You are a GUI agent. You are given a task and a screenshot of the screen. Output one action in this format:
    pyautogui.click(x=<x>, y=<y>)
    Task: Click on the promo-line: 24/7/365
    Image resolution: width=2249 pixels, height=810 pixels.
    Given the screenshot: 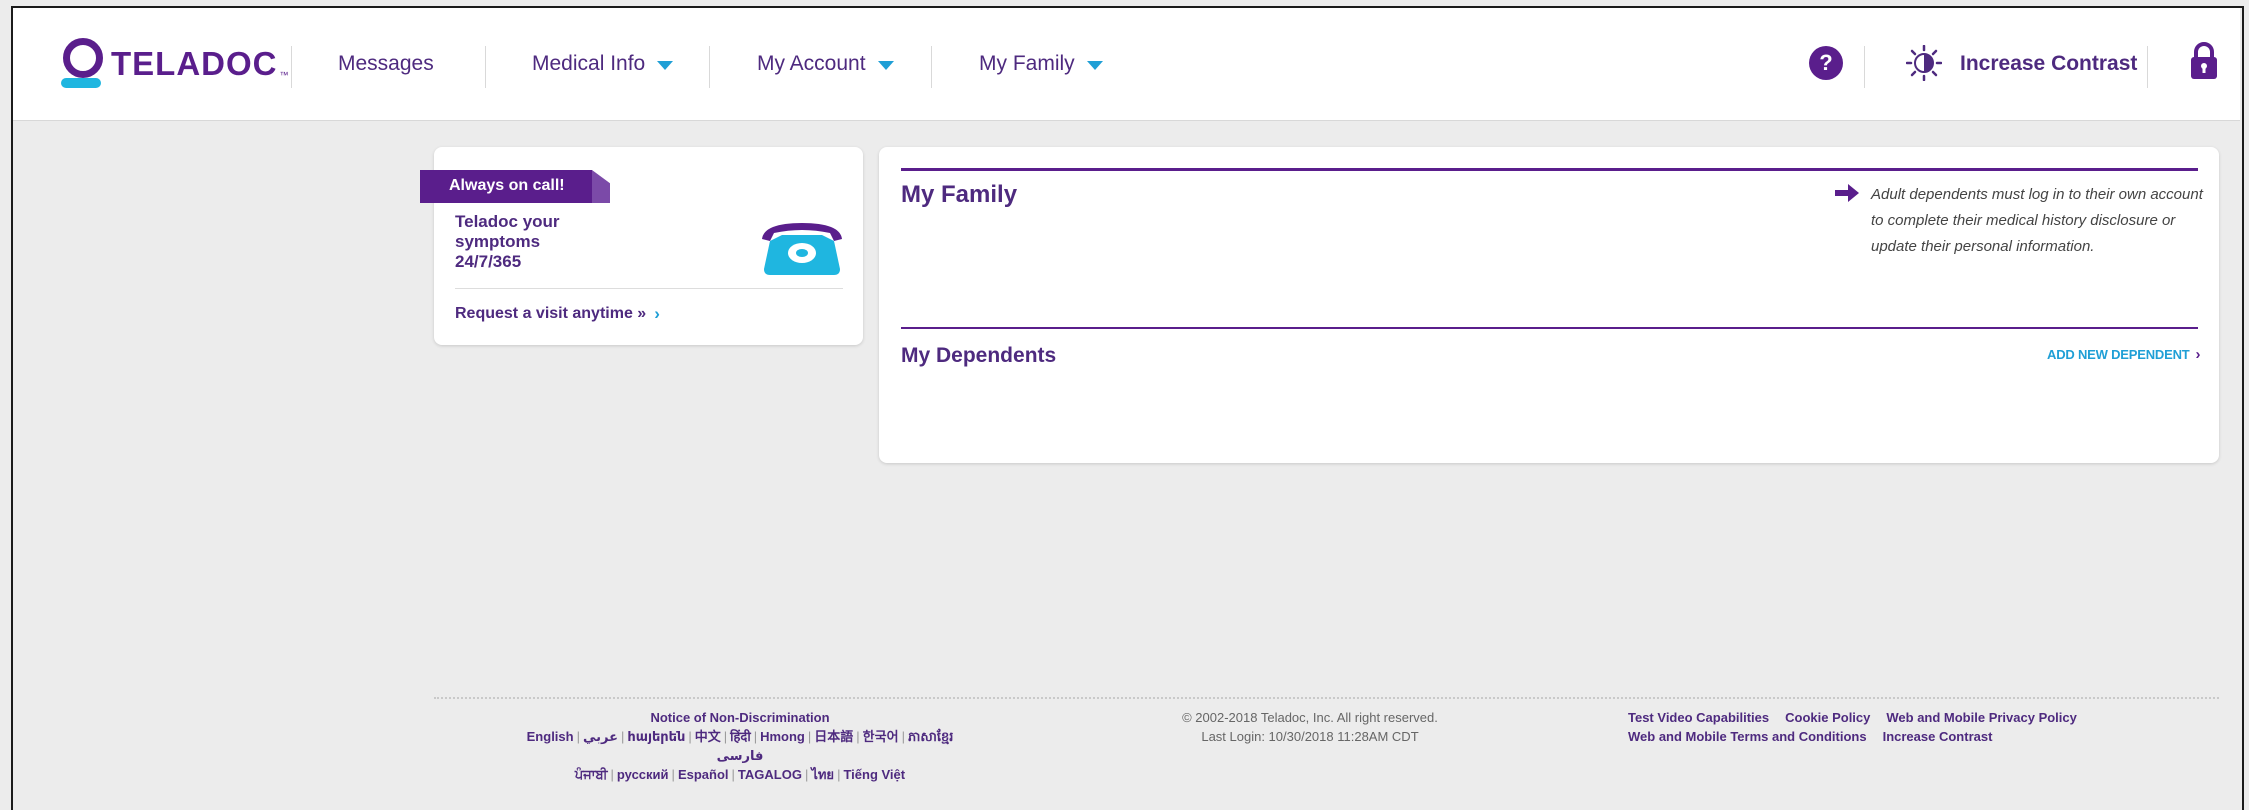 What is the action you would take?
    pyautogui.click(x=488, y=261)
    